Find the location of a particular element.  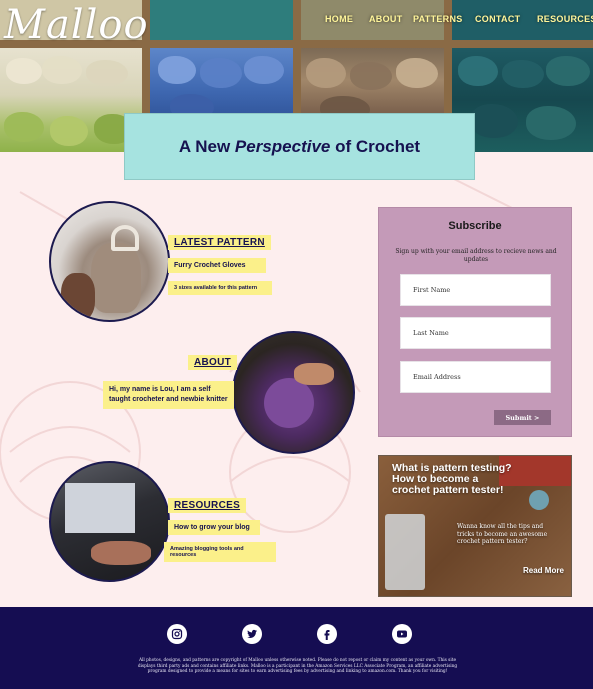

about-heading: ABOUT is located at coordinates (213, 362).